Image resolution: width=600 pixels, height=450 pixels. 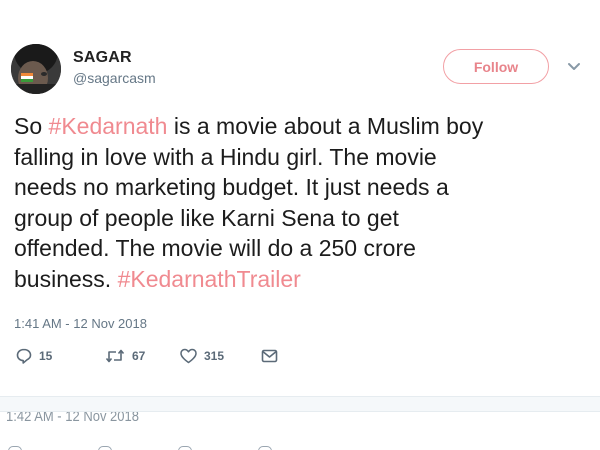 I want to click on avatar-photo-icon, so click(x=36, y=69).